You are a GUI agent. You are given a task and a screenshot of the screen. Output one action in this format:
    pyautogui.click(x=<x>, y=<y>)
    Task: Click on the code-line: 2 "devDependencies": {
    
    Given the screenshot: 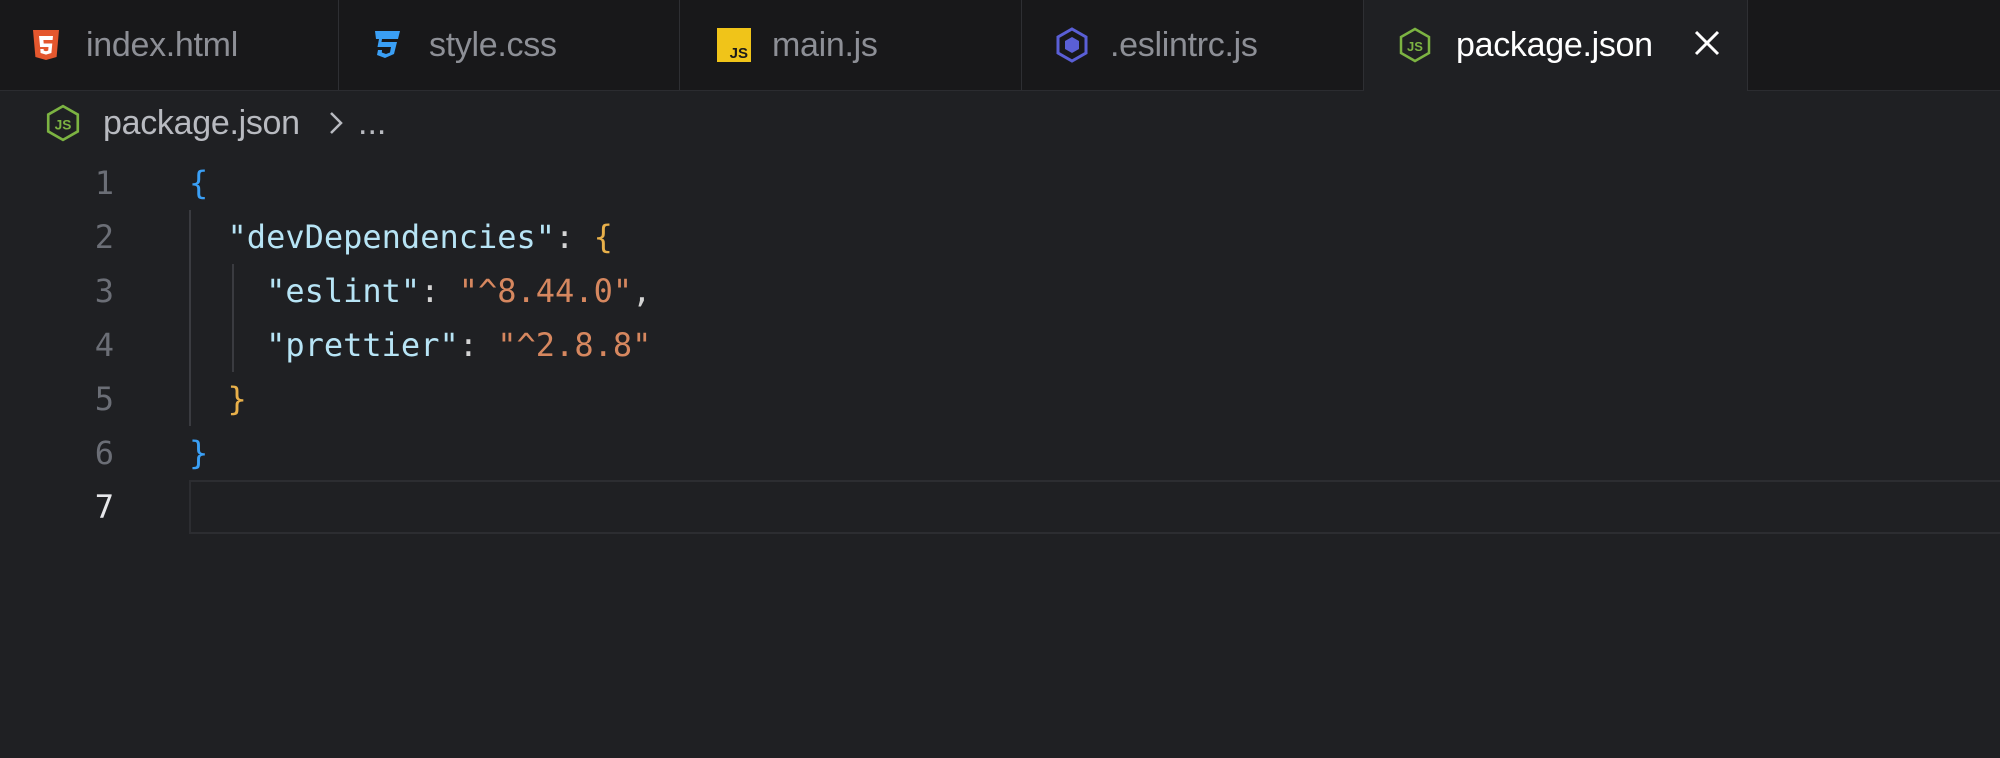 What is the action you would take?
    pyautogui.click(x=1000, y=237)
    